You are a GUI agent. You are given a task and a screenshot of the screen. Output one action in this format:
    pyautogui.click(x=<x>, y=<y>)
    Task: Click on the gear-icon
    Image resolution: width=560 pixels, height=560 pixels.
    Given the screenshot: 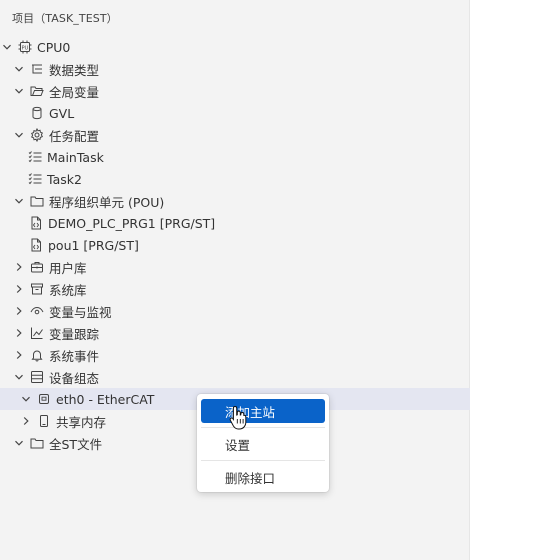 What is the action you would take?
    pyautogui.click(x=37, y=135)
    